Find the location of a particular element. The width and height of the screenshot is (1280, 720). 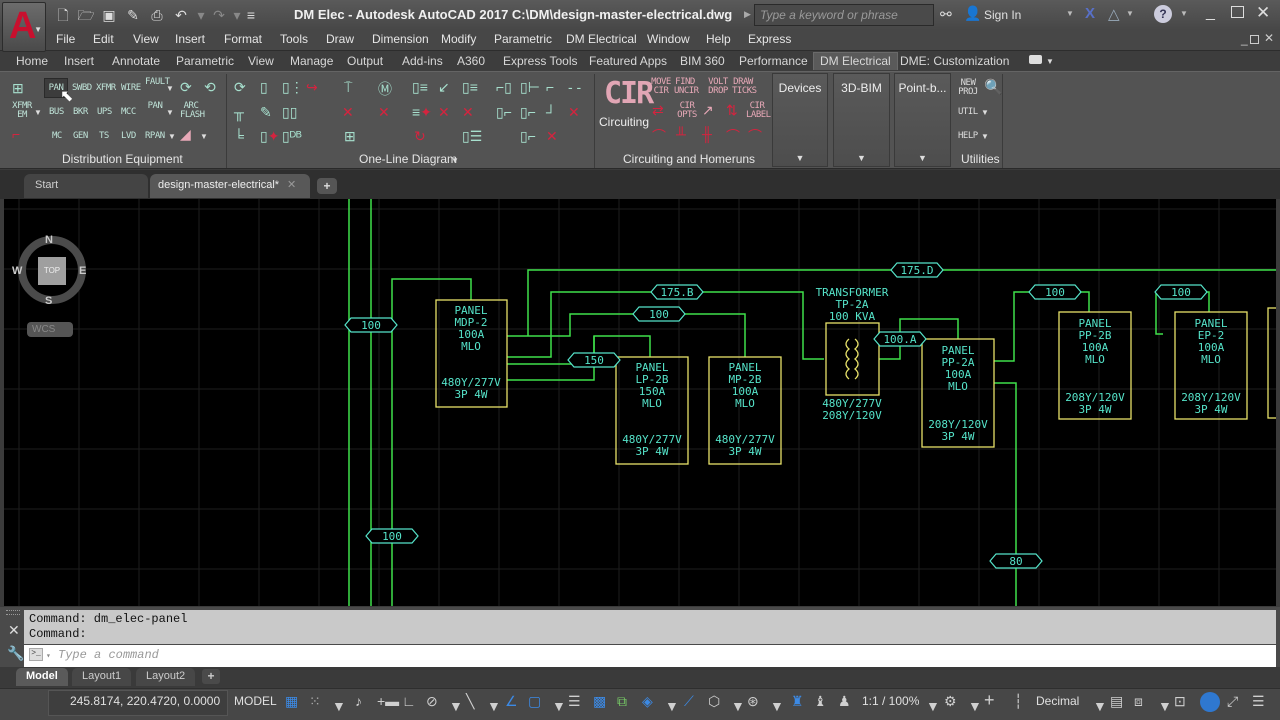

3d-osnap-icon: ◈ is located at coordinates (647, 701).